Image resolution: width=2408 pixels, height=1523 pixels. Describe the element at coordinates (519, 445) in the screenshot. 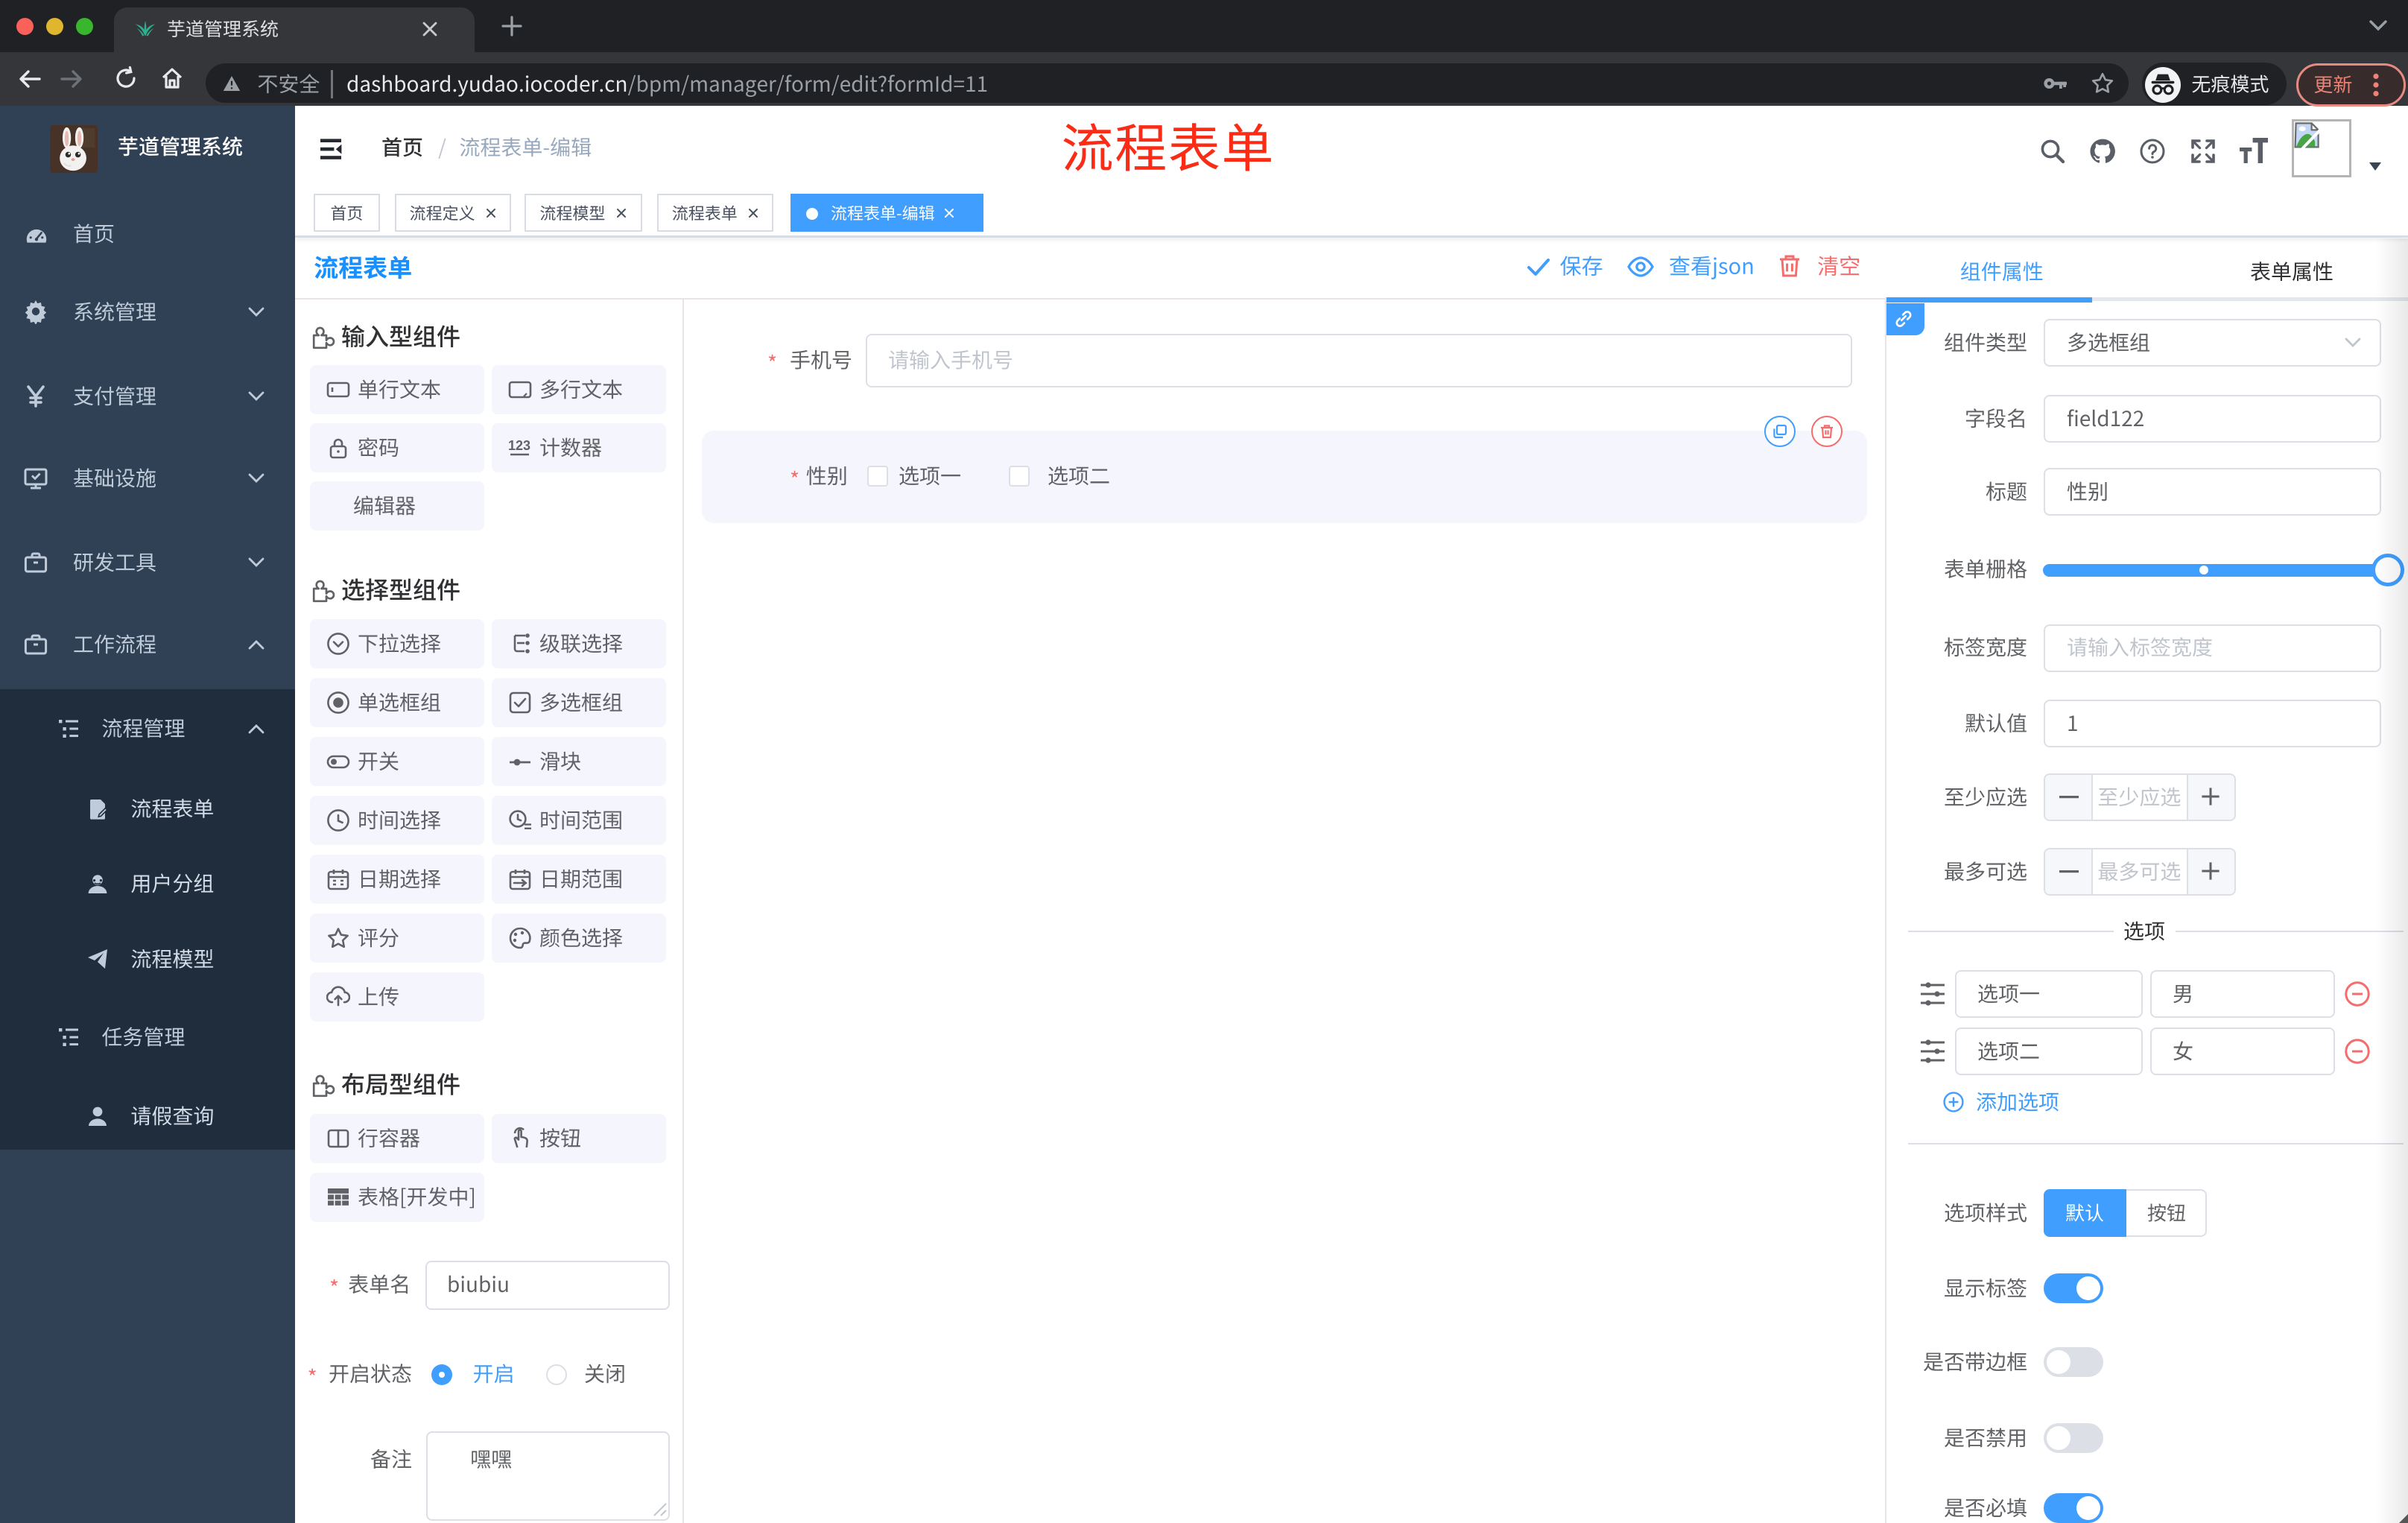

I see `svg-text: 123` at that location.